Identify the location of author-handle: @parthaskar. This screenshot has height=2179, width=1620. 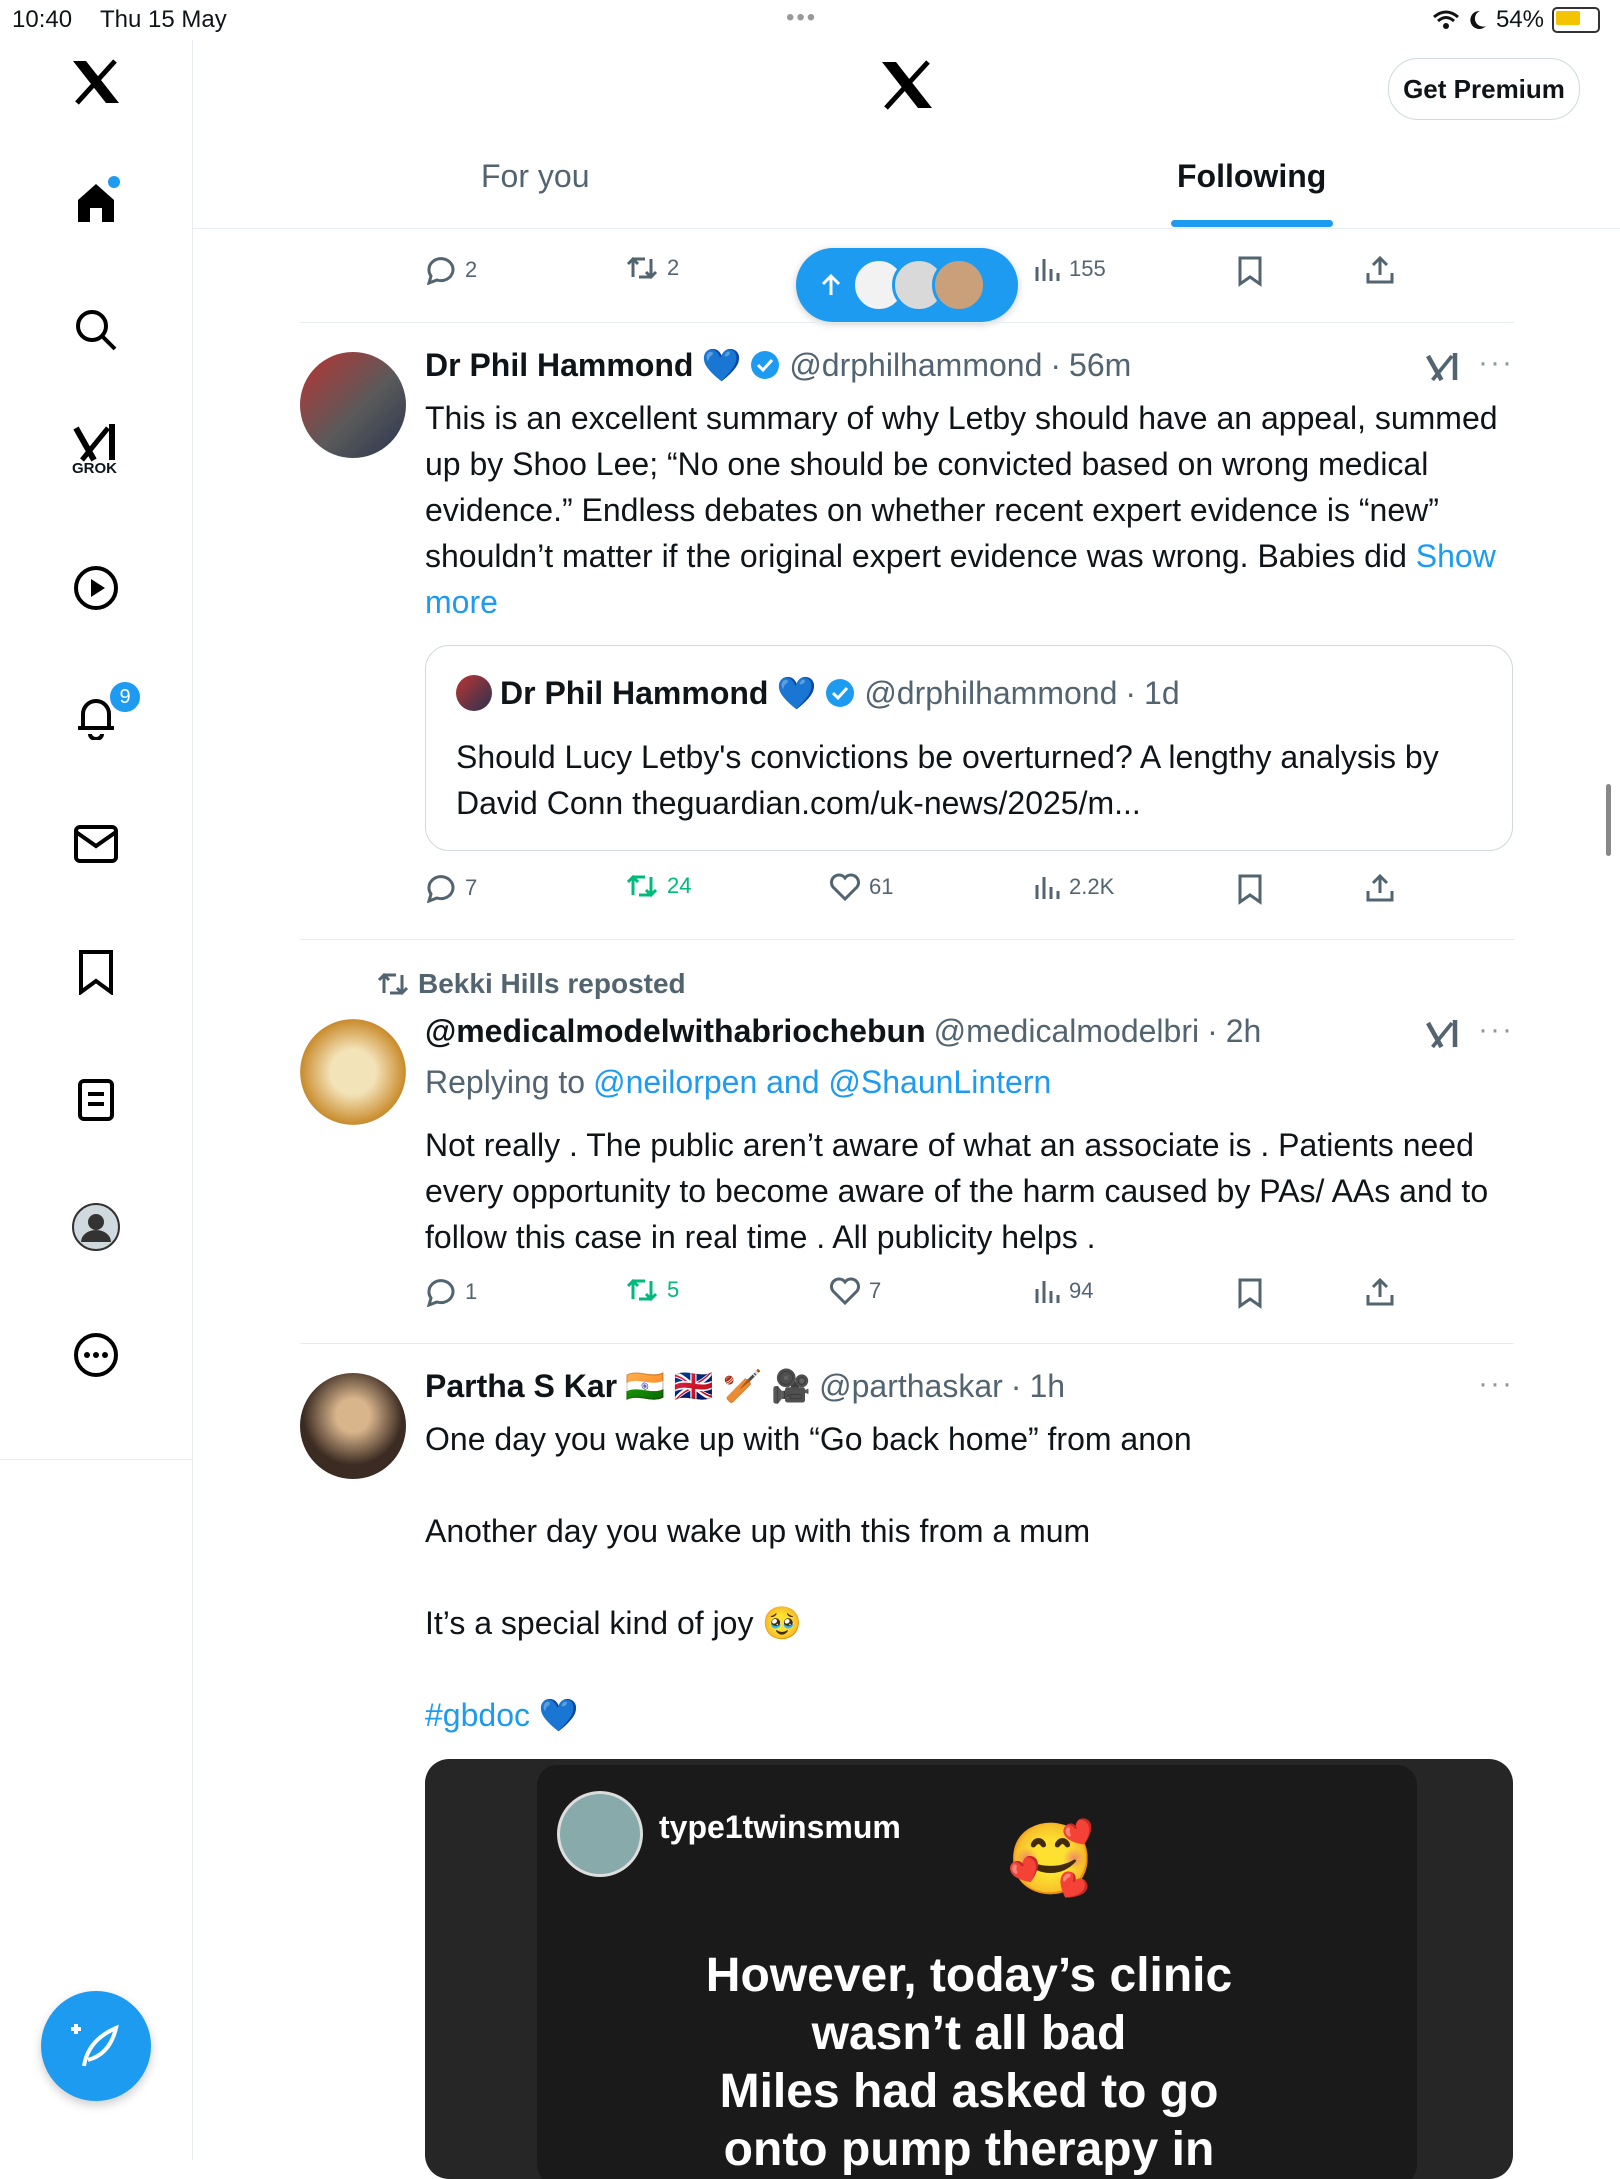
(911, 1386).